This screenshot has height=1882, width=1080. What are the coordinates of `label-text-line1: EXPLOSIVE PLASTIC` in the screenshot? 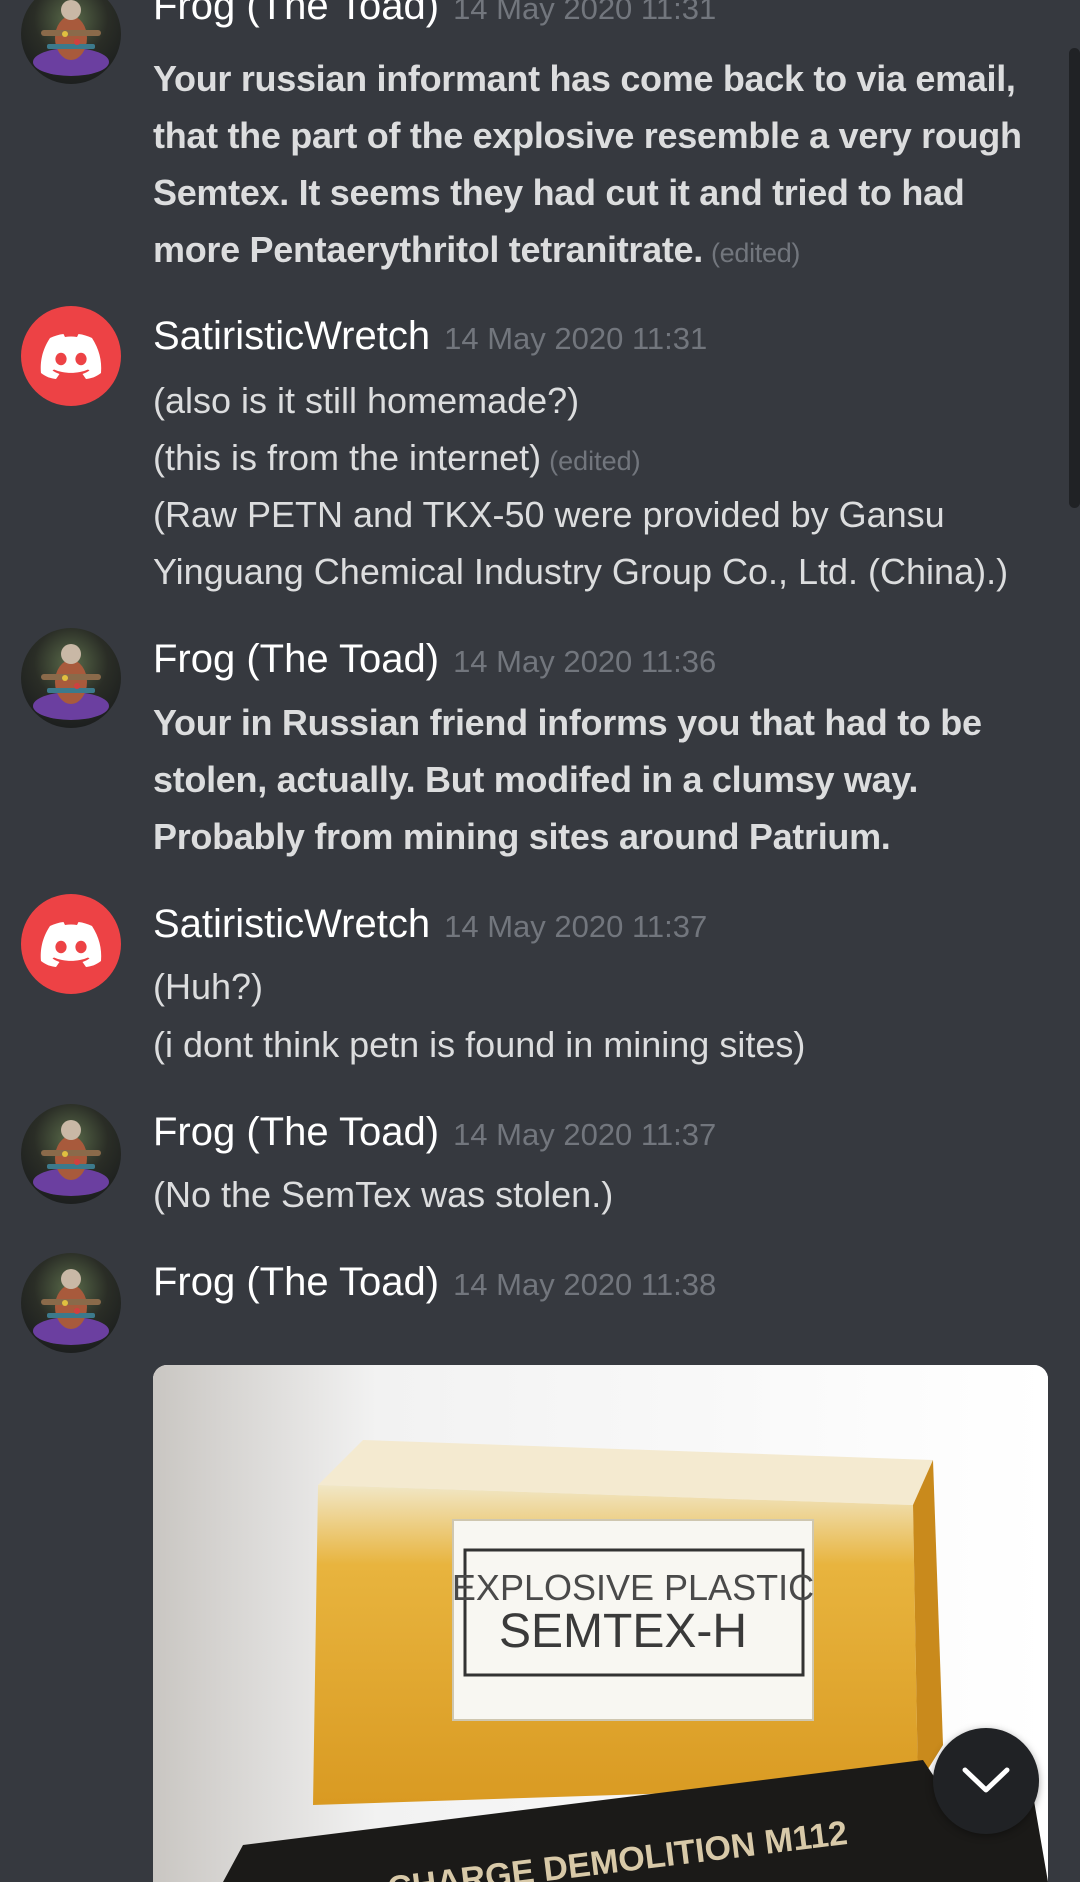 It's located at (633, 1587).